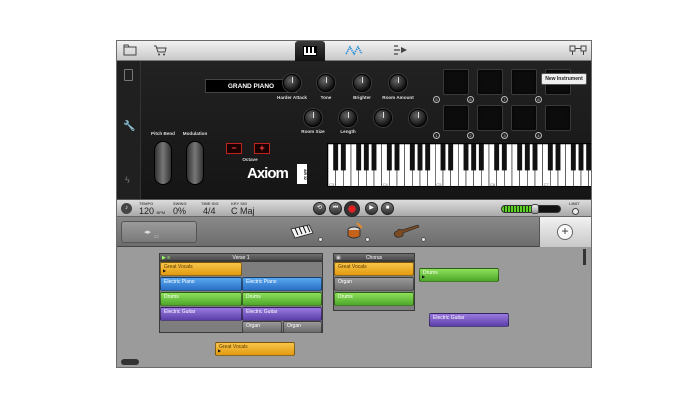 The height and width of the screenshot is (420, 700). Describe the element at coordinates (407, 231) in the screenshot. I see `guitar-instrument-icon` at that location.